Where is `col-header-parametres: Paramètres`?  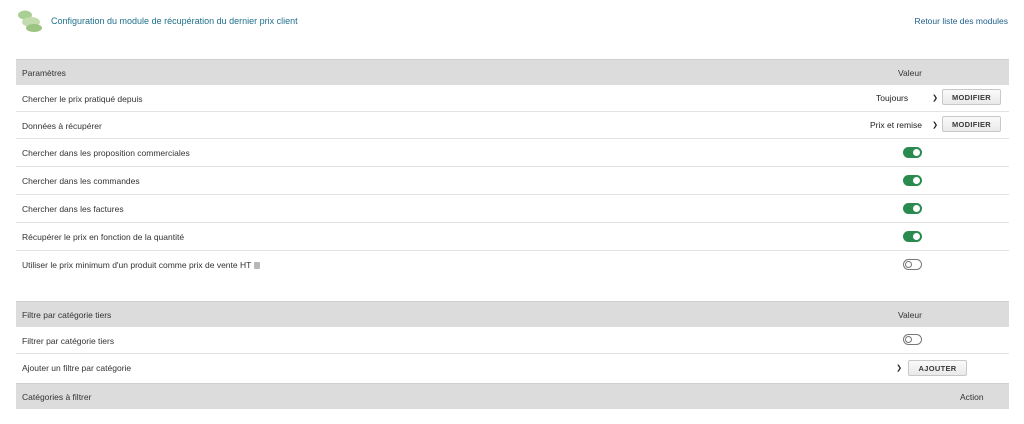
col-header-parametres: Paramètres is located at coordinates (44, 73).